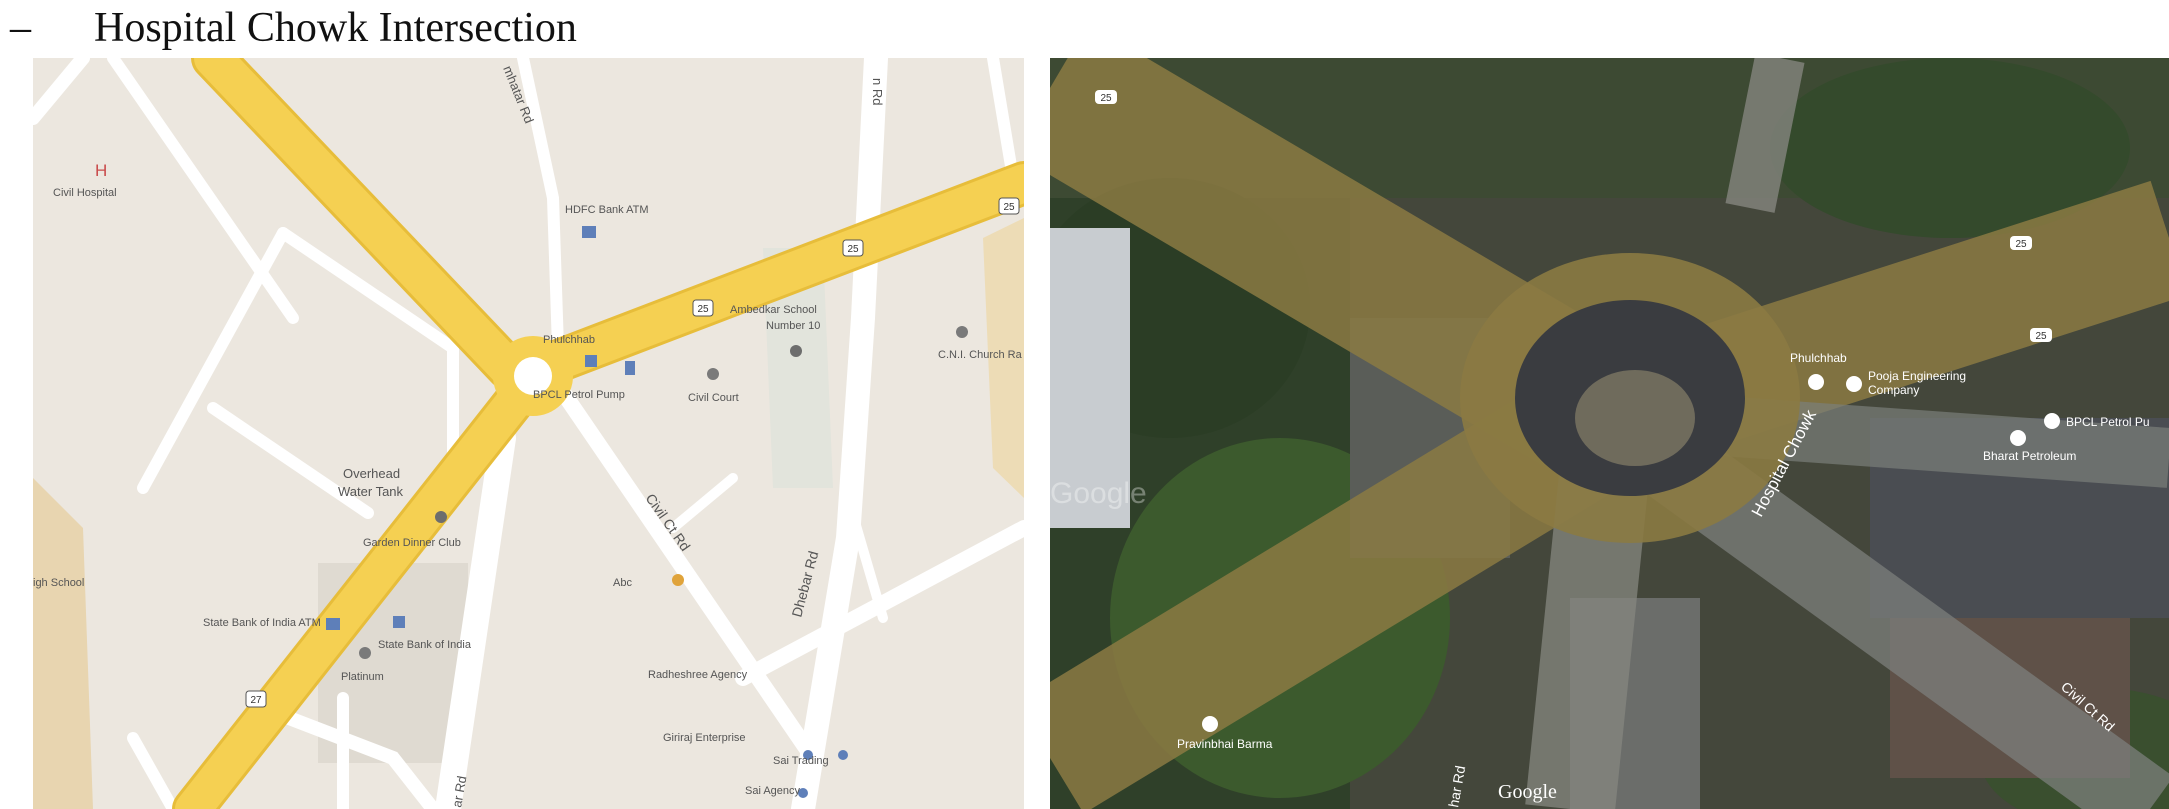 This screenshot has width=2169, height=809. What do you see at coordinates (796, 351) in the screenshot?
I see `school-icon` at bounding box center [796, 351].